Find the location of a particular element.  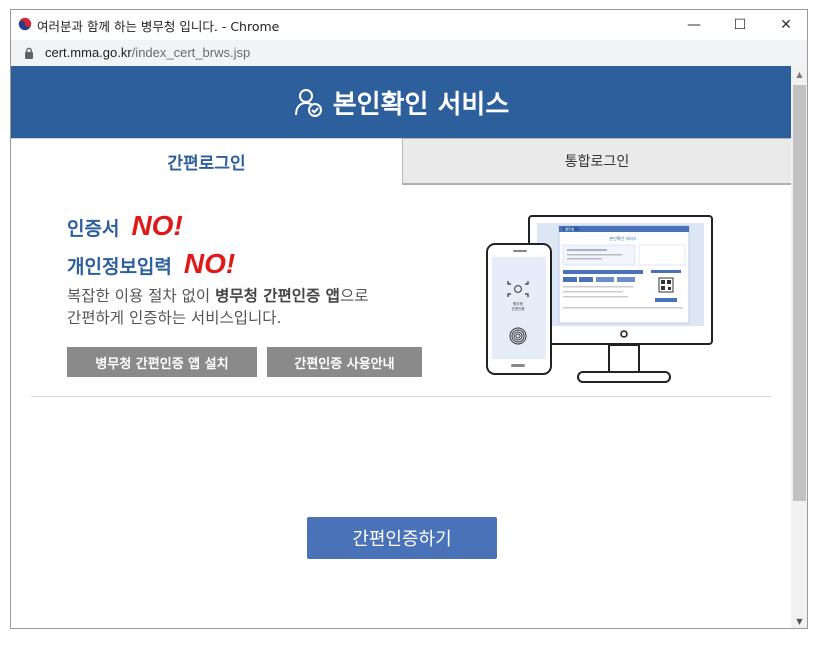

window-title: 여러분과 함께 하는 병무청 입니다. - Chrome is located at coordinates (158, 26).